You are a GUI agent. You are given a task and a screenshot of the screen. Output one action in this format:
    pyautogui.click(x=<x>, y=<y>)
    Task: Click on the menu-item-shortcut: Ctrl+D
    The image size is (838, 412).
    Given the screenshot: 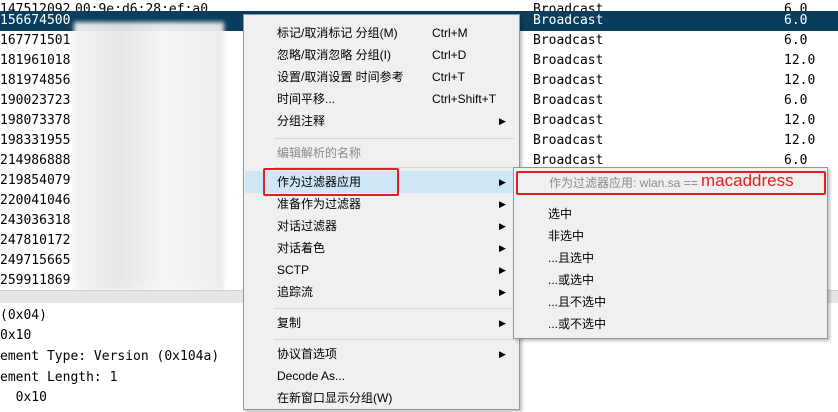 What is the action you would take?
    pyautogui.click(x=449, y=55)
    